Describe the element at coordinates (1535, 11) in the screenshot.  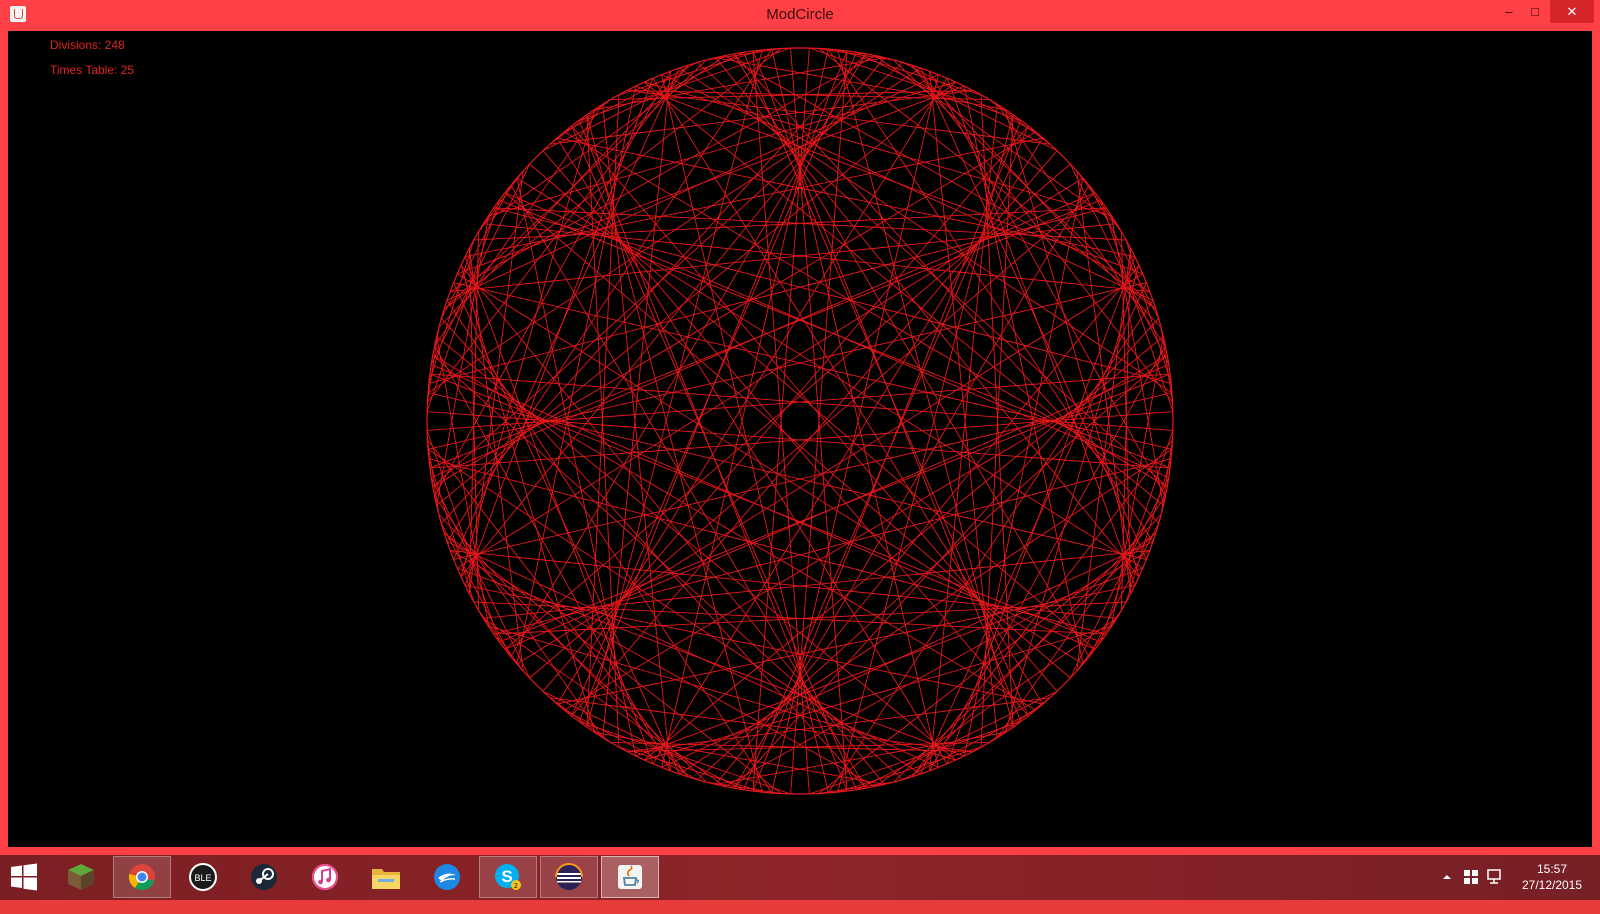
I see `maximize-button: □` at that location.